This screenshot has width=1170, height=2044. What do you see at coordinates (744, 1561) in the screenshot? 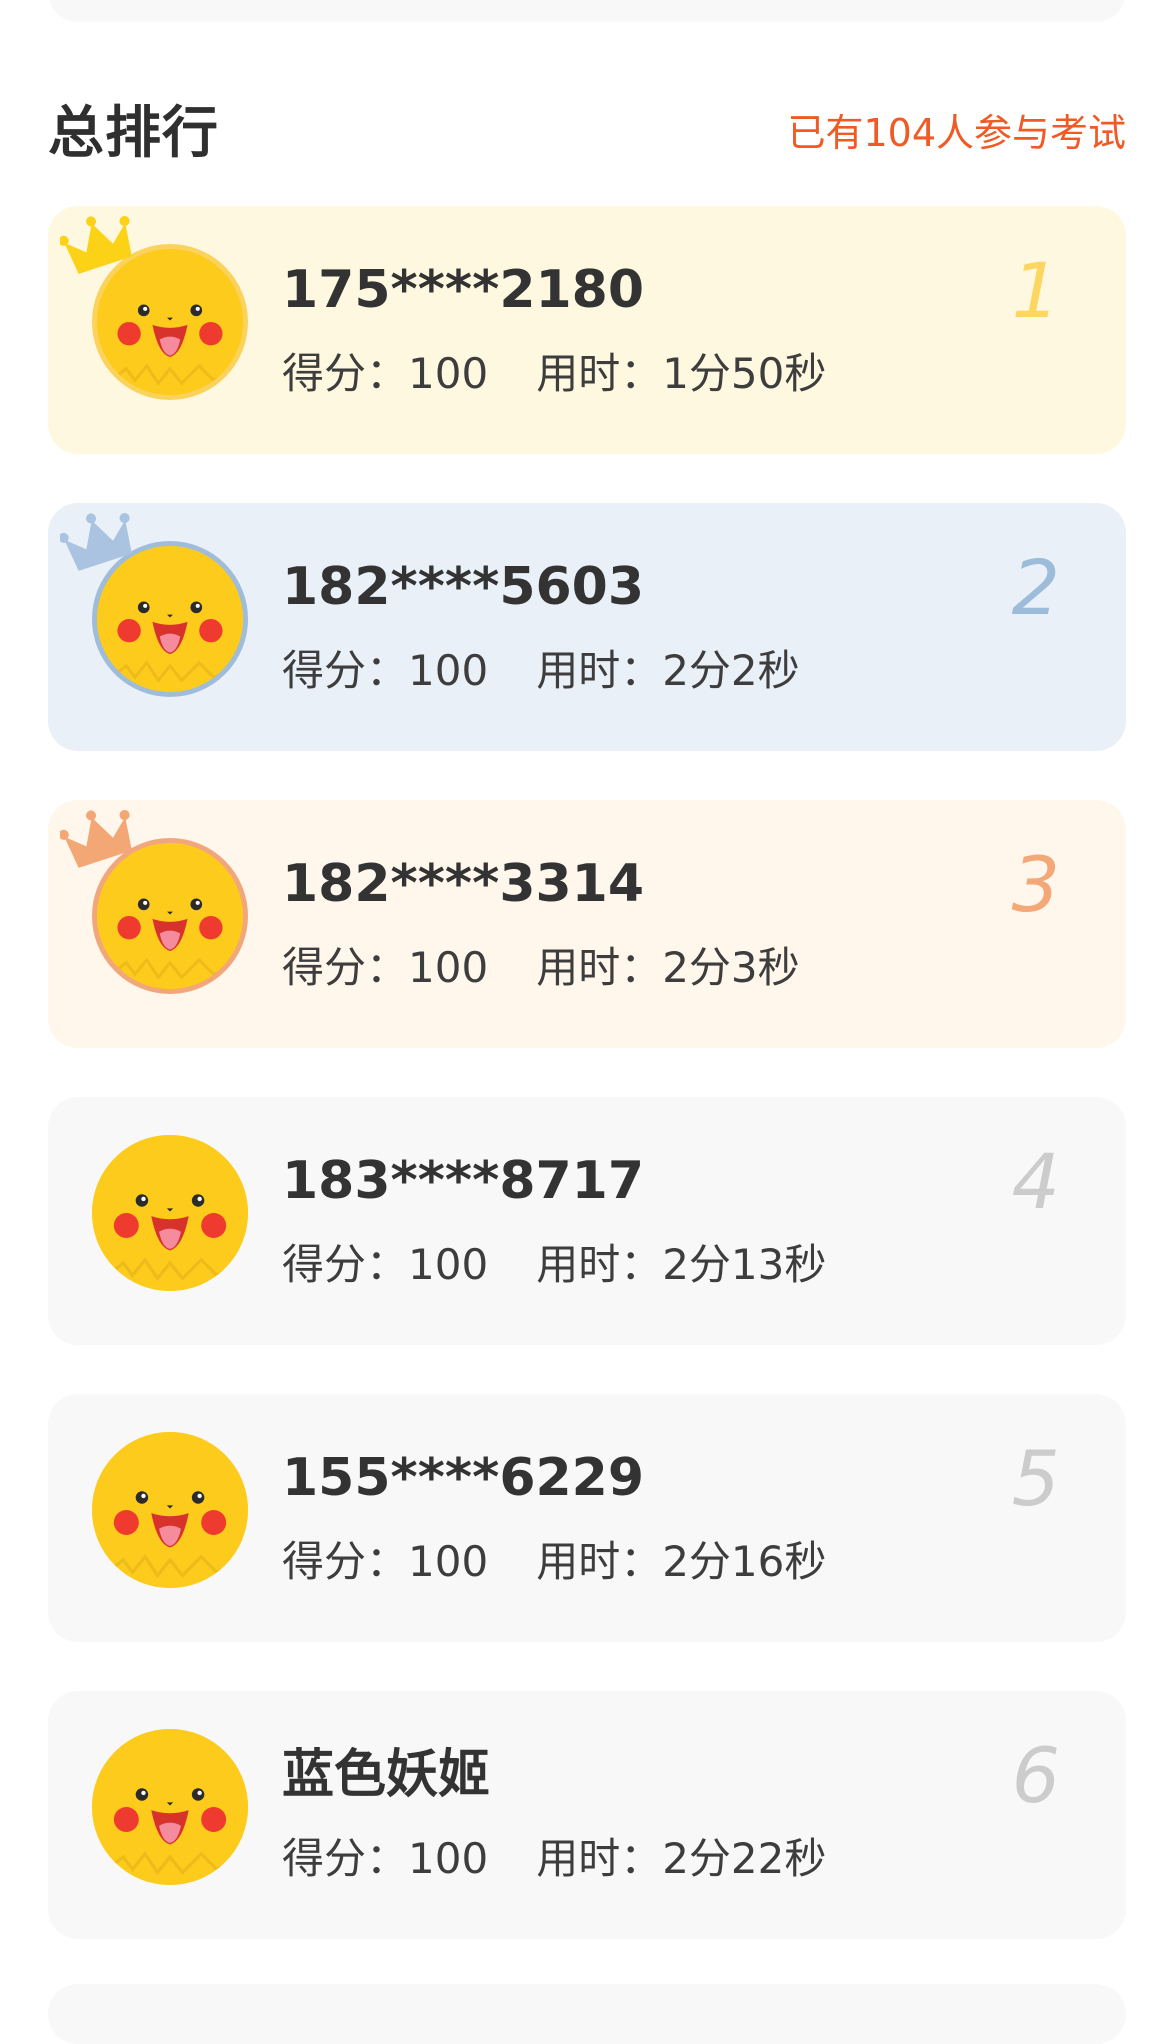
I see `time-value: 2分16秒` at bounding box center [744, 1561].